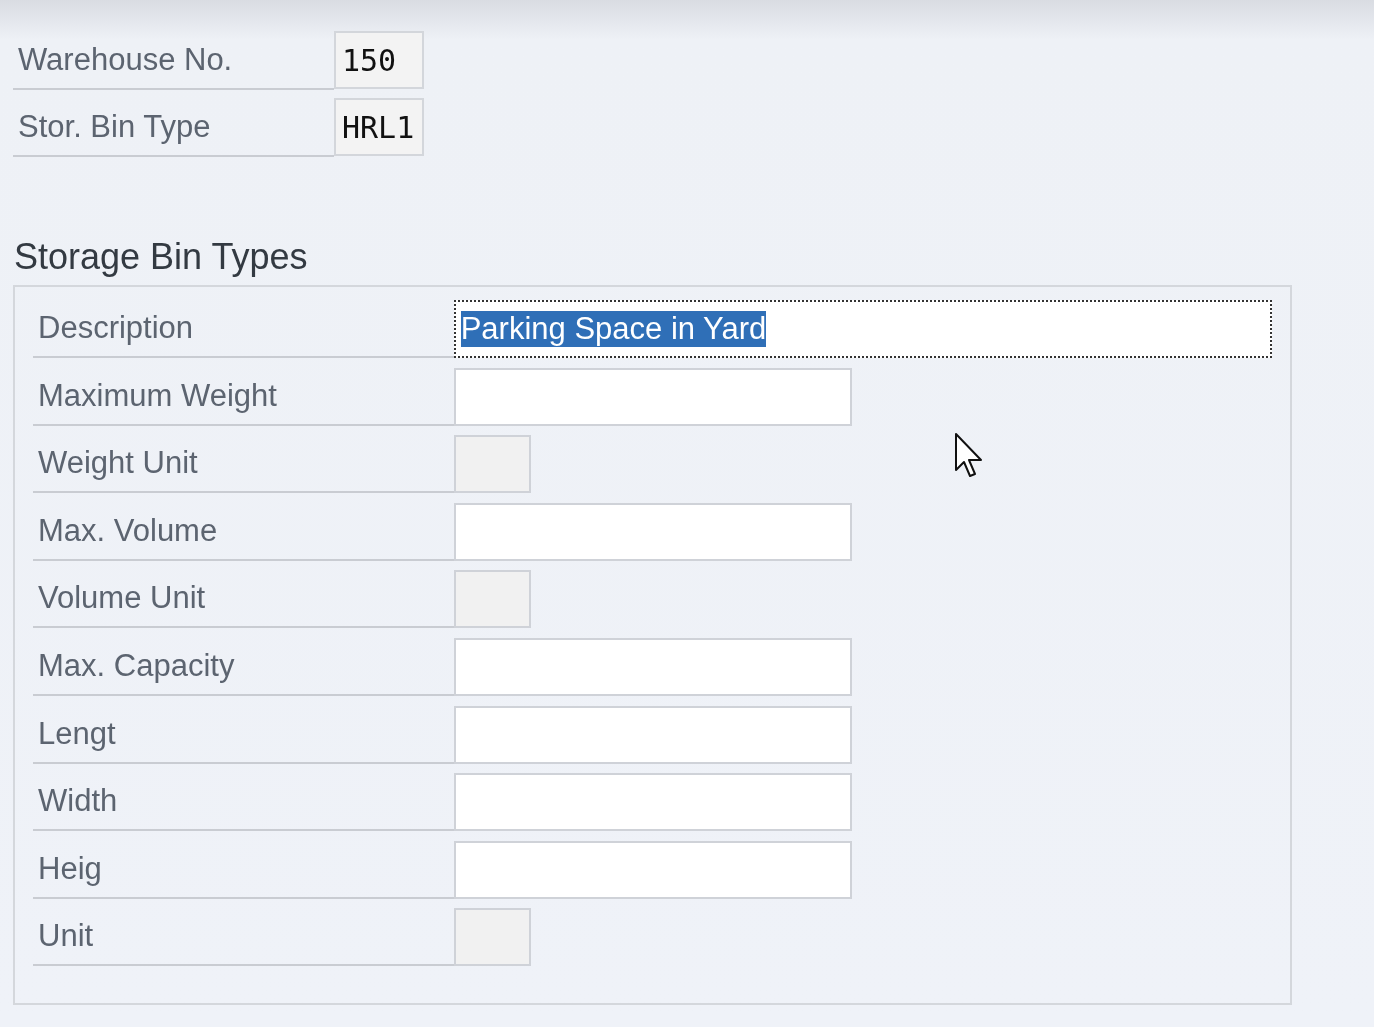 This screenshot has height=1027, width=1374. What do you see at coordinates (862, 329) in the screenshot?
I see `input-field: Parking Space in Yard` at bounding box center [862, 329].